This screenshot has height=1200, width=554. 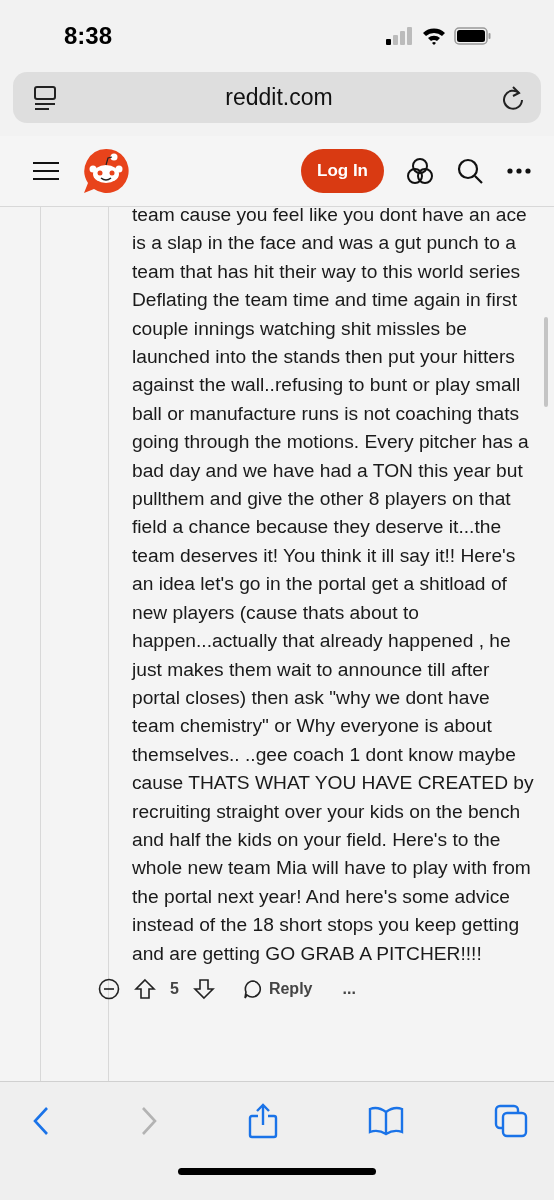 What do you see at coordinates (145, 988) in the screenshot?
I see `upvote-icon` at bounding box center [145, 988].